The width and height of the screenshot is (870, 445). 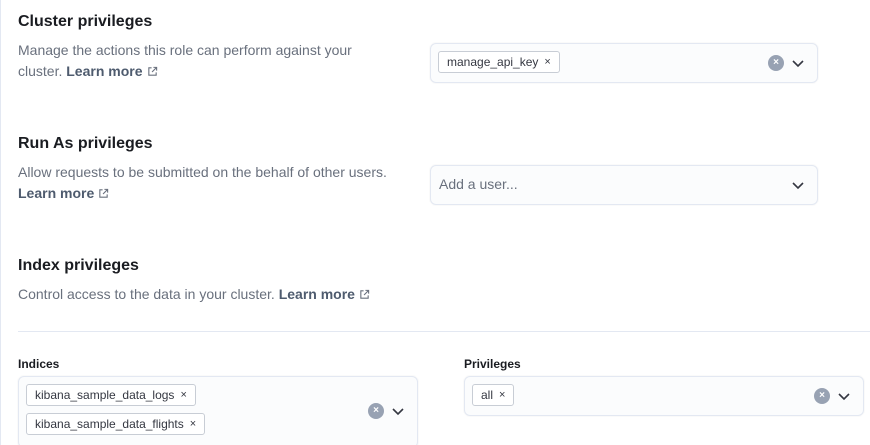 What do you see at coordinates (624, 63) in the screenshot?
I see `cluster-privileges-combobox: manage_api_key × ×` at bounding box center [624, 63].